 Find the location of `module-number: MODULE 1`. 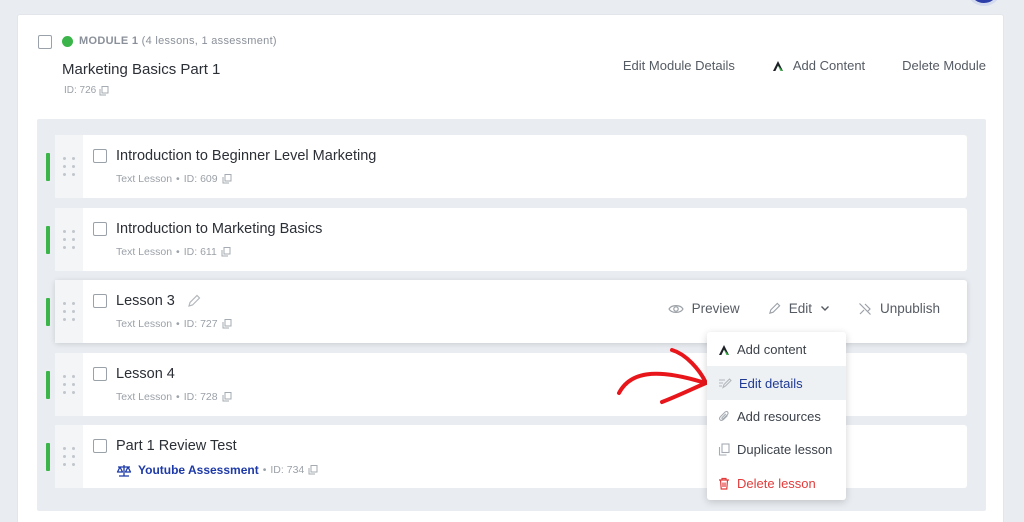

module-number: MODULE 1 is located at coordinates (109, 41).